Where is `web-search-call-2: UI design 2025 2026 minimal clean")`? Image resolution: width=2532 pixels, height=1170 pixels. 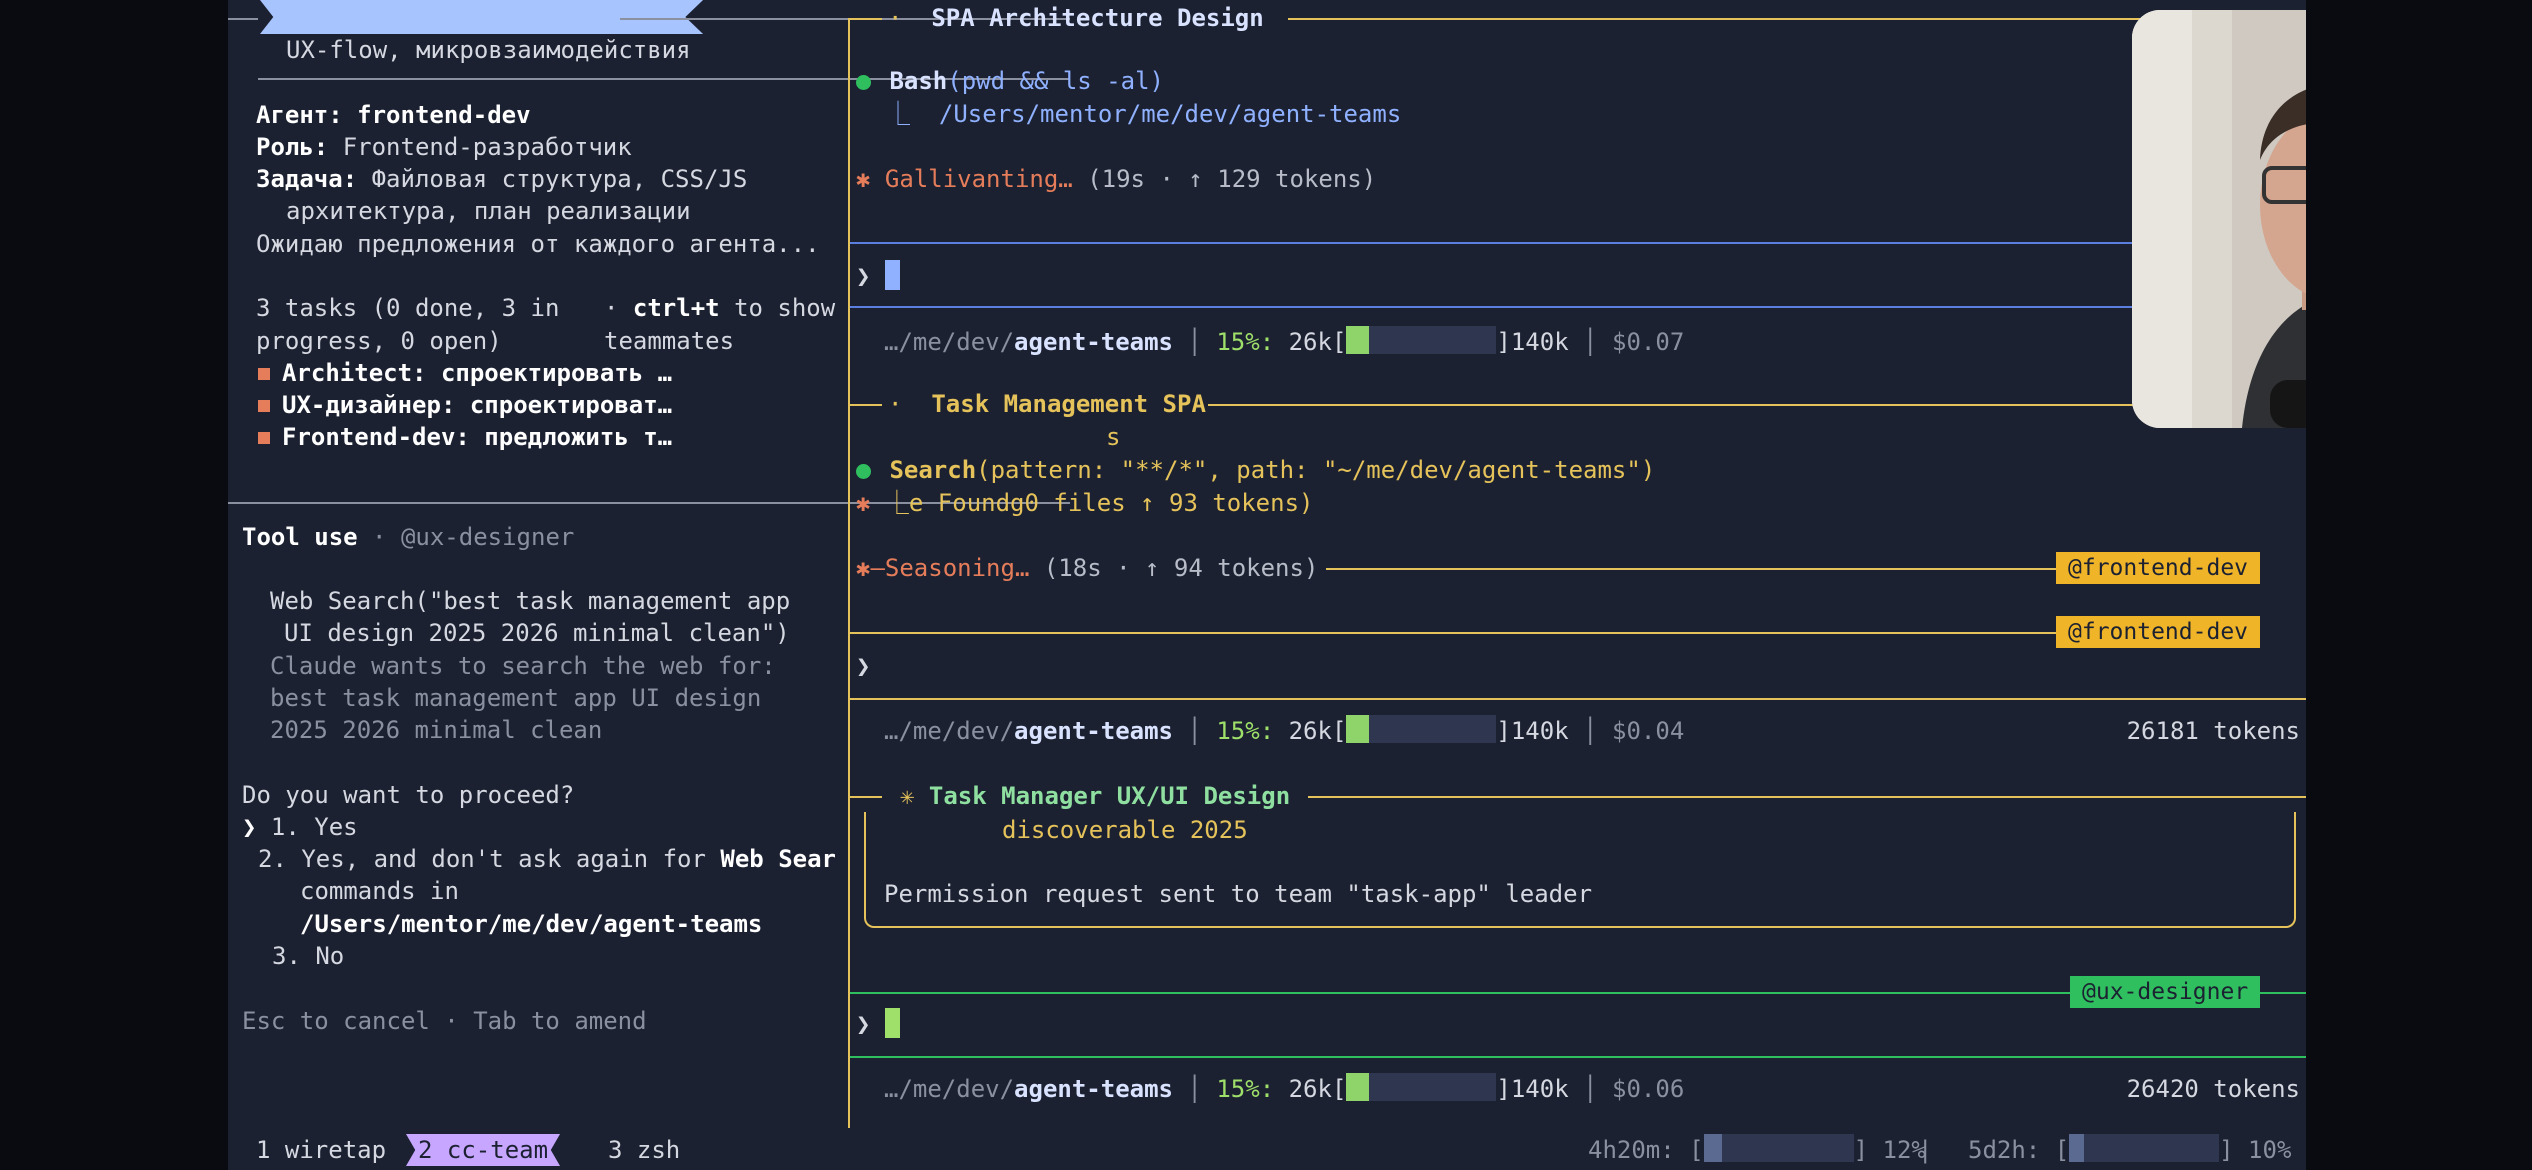 web-search-call-2: UI design 2025 2026 minimal clean") is located at coordinates (537, 633).